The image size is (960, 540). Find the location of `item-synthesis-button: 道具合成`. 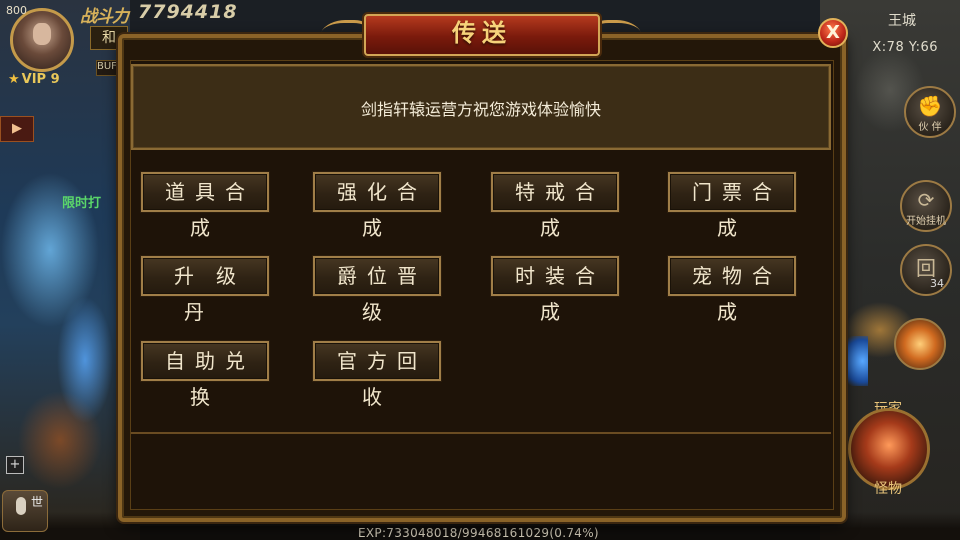

item-synthesis-button: 道具合成 is located at coordinates (205, 206).